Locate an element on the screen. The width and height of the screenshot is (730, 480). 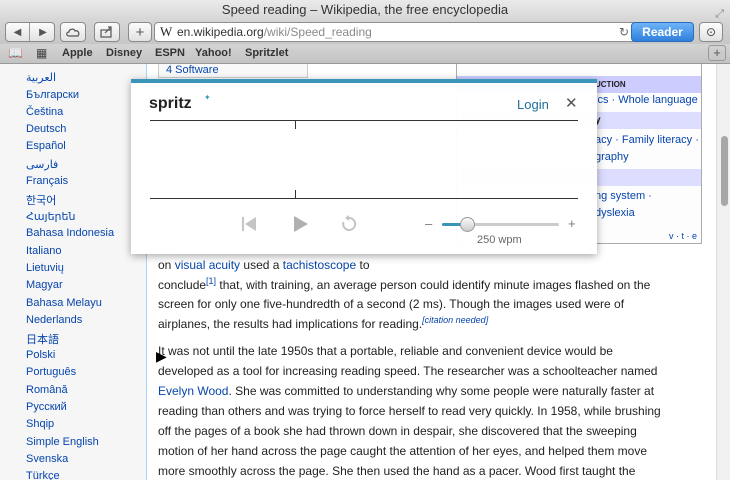
toc-item-software: 4 Software is located at coordinates (192, 70).